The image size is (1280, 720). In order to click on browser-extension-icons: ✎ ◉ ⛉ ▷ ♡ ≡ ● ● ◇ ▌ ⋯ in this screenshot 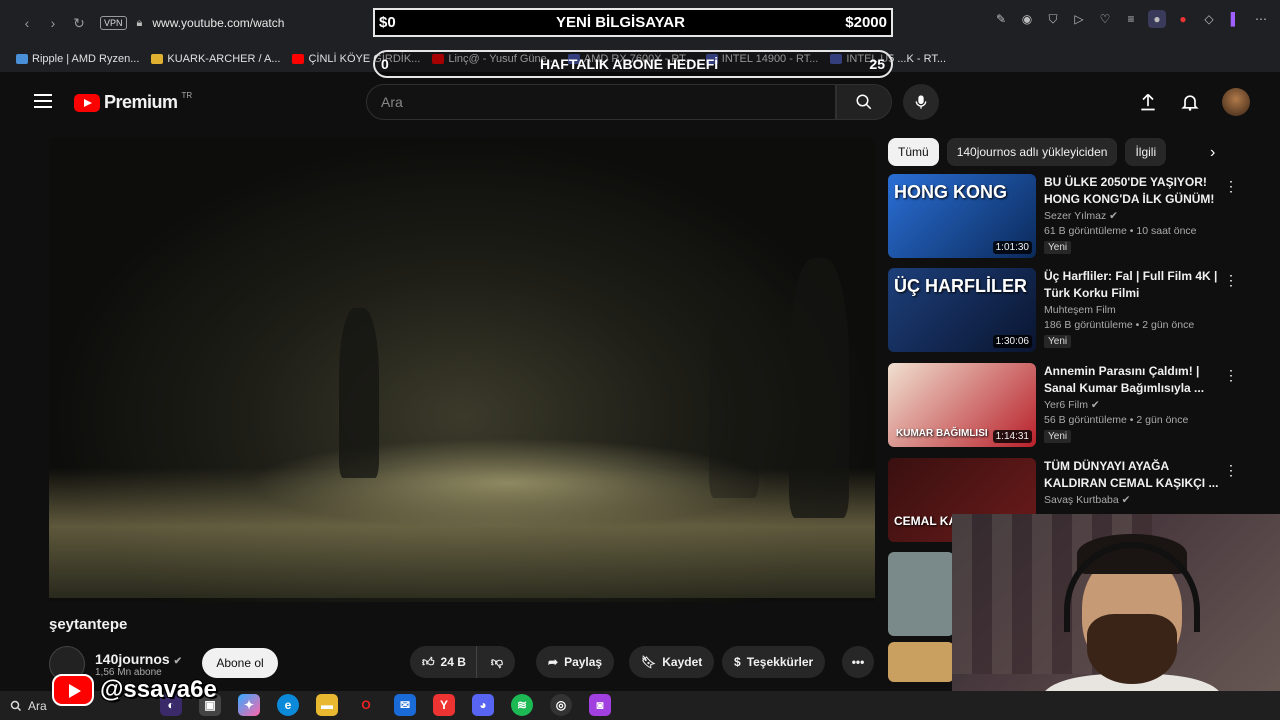, I will do `click(1136, 19)`.